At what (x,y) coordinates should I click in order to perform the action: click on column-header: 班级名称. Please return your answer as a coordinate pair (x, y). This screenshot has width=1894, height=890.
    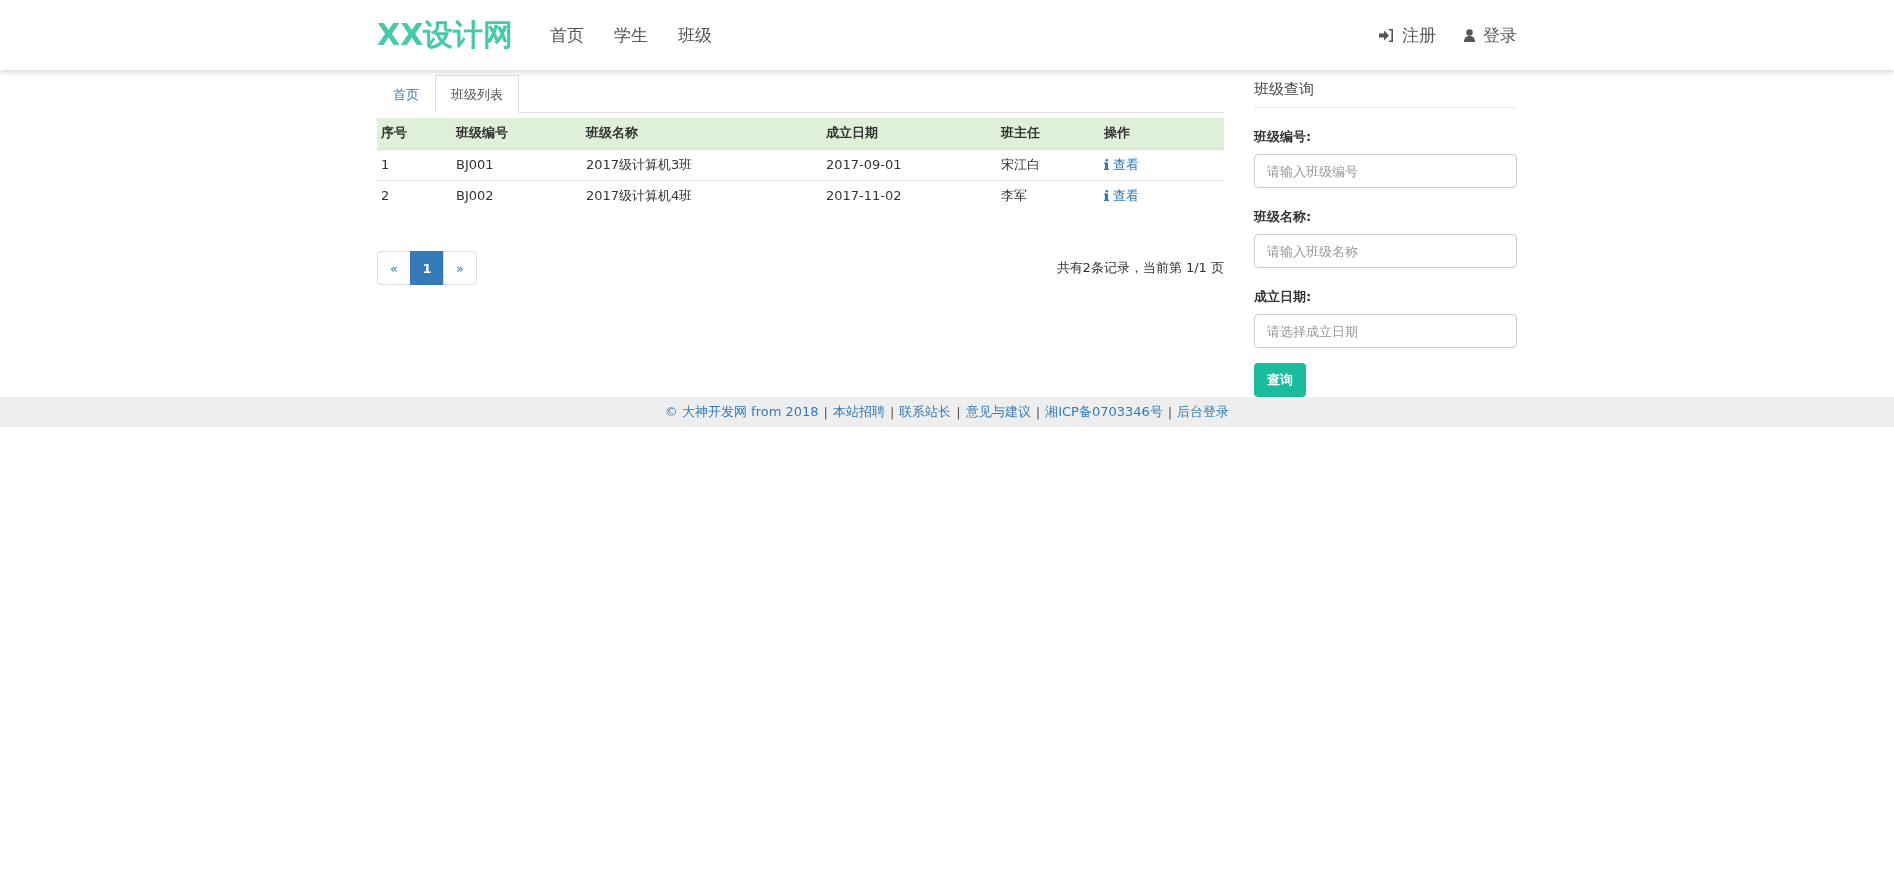
    Looking at the image, I should click on (702, 133).